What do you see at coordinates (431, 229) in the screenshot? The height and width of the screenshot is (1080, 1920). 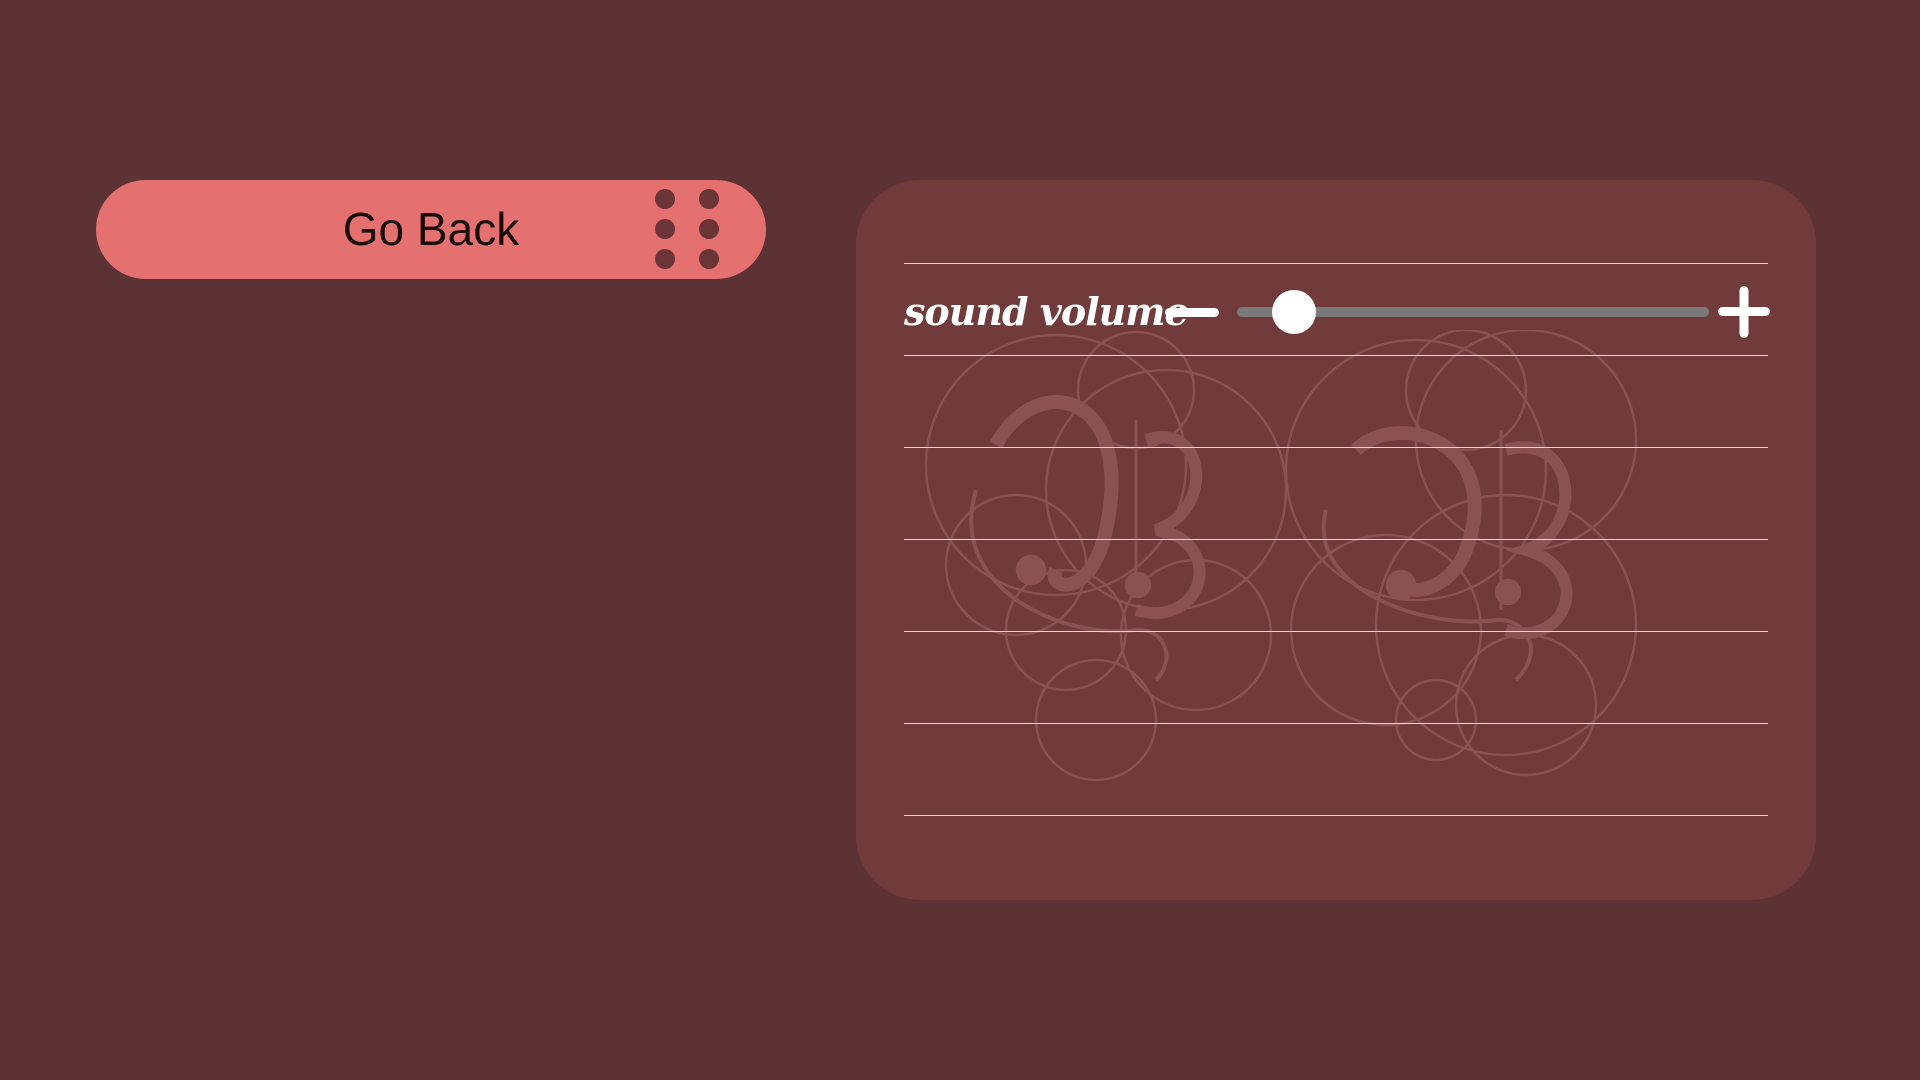 I see `go-back-button: Go Back` at bounding box center [431, 229].